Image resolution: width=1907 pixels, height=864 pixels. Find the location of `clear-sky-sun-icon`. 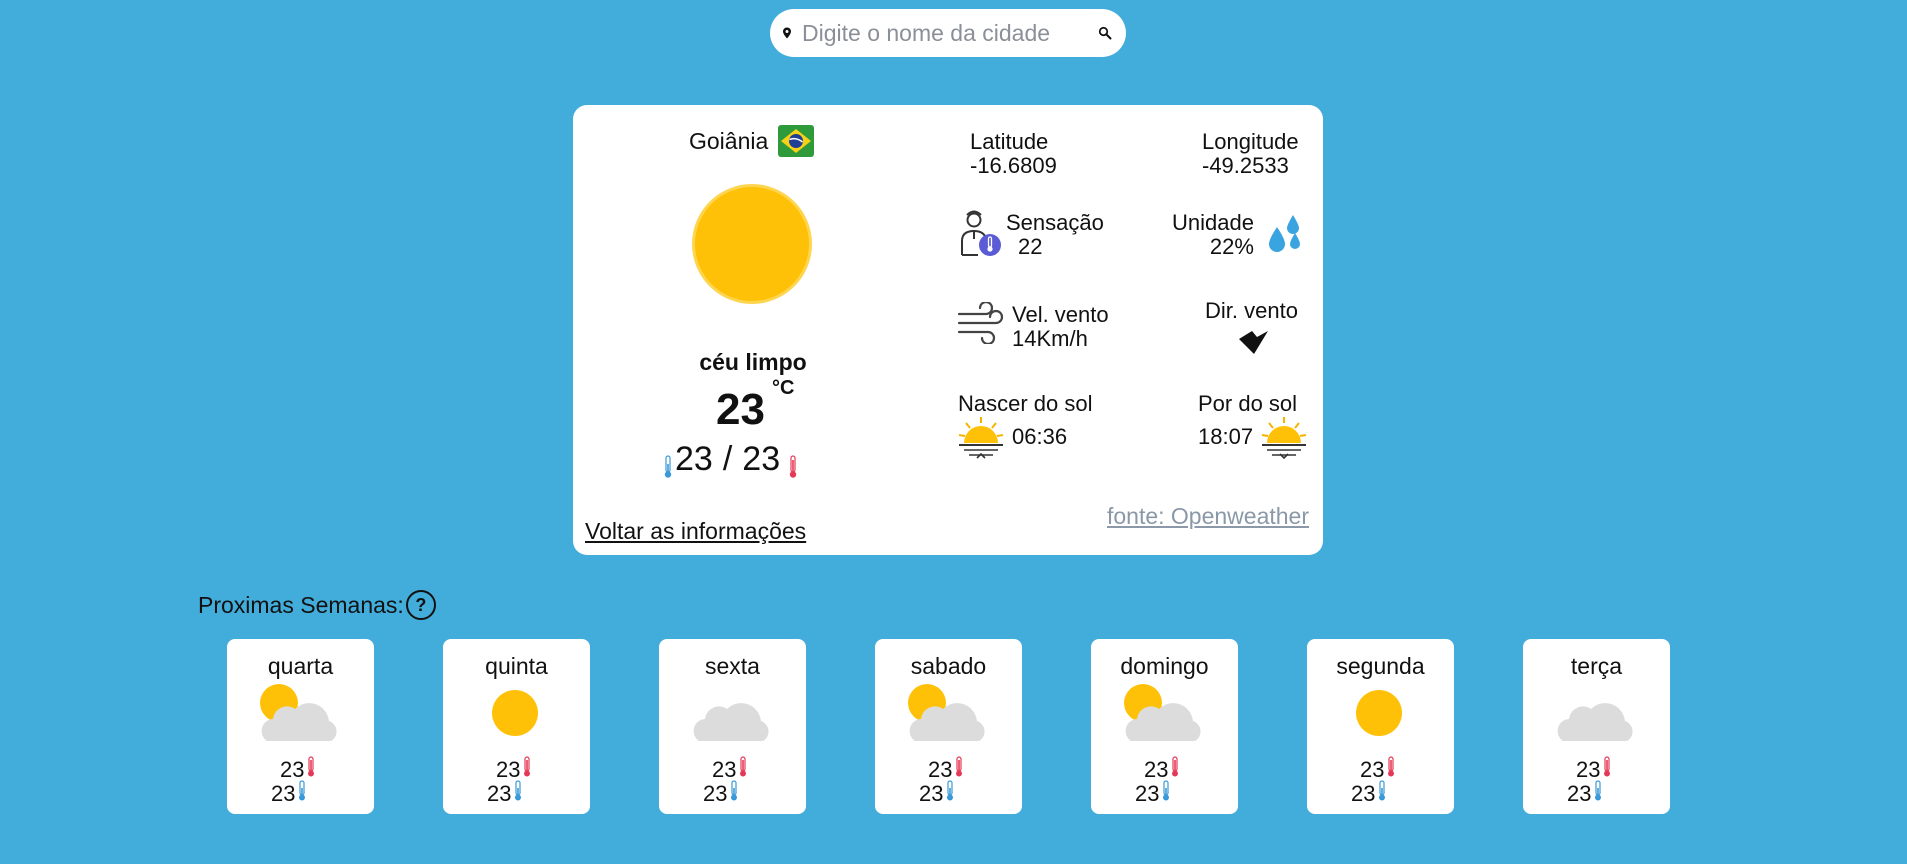

clear-sky-sun-icon is located at coordinates (752, 244).